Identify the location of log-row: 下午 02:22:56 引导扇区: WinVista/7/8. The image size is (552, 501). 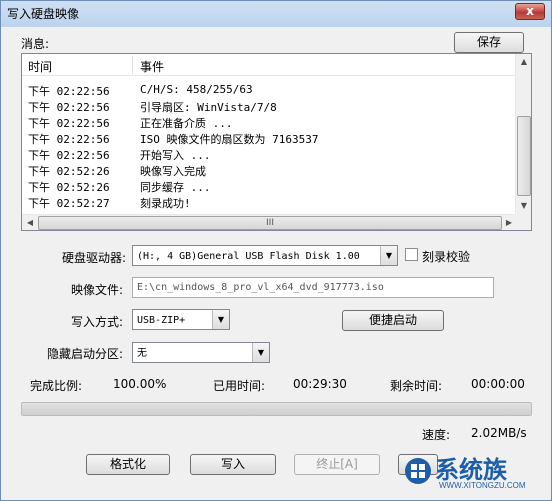
(269, 106).